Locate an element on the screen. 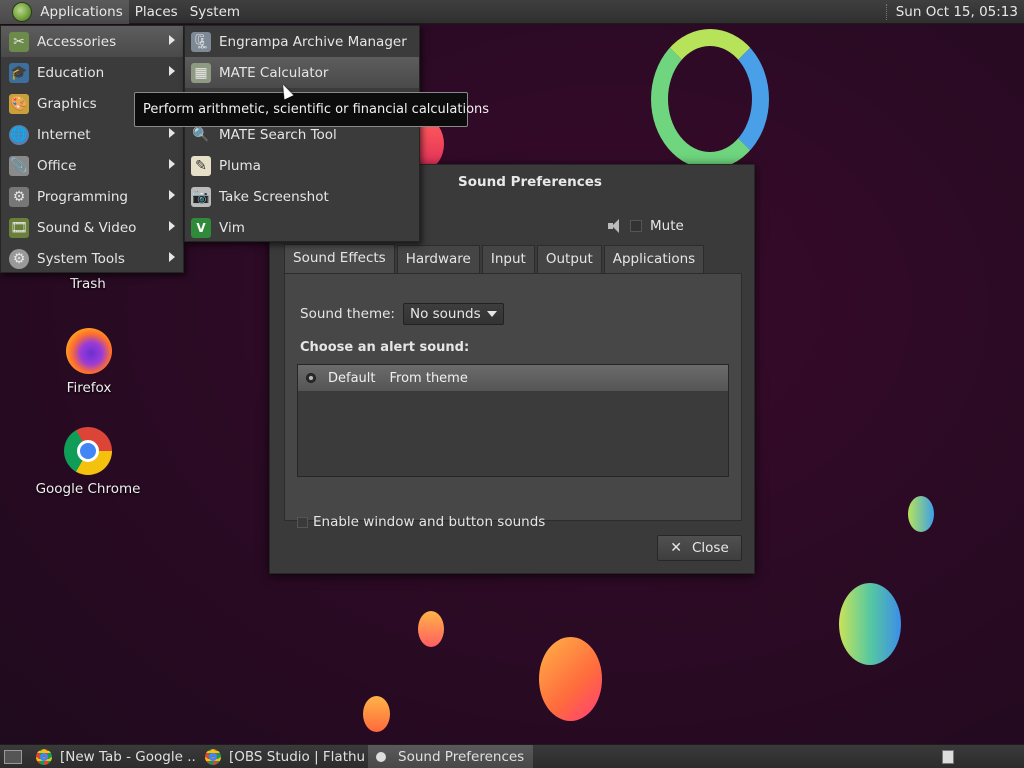  tab-hardware: Hardware is located at coordinates (438, 259).